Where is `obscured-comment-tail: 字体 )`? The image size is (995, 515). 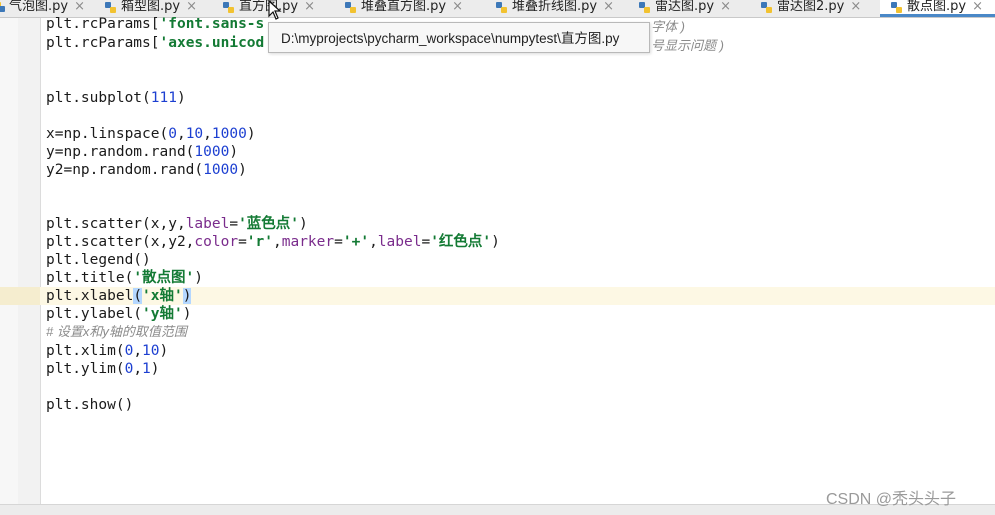 obscured-comment-tail: 字体 ) is located at coordinates (668, 26).